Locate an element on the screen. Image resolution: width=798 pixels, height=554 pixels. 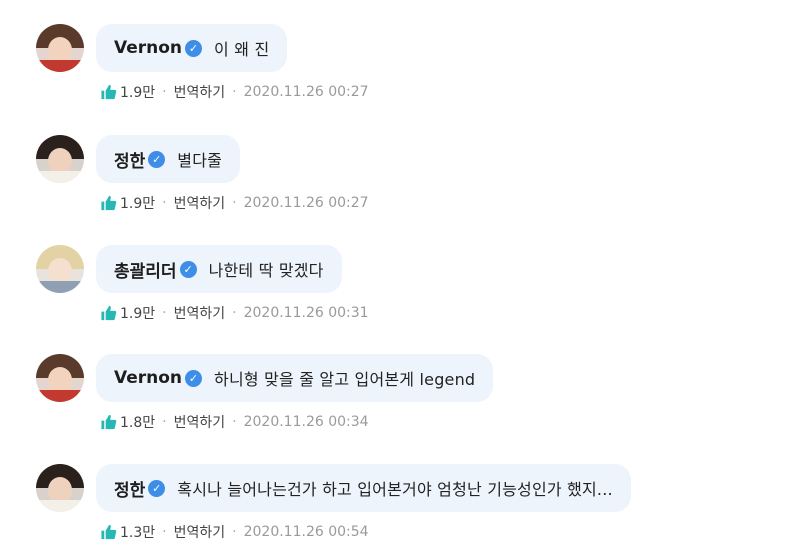
comment-text: 나한테 딱 맞겠다 is located at coordinates (266, 270).